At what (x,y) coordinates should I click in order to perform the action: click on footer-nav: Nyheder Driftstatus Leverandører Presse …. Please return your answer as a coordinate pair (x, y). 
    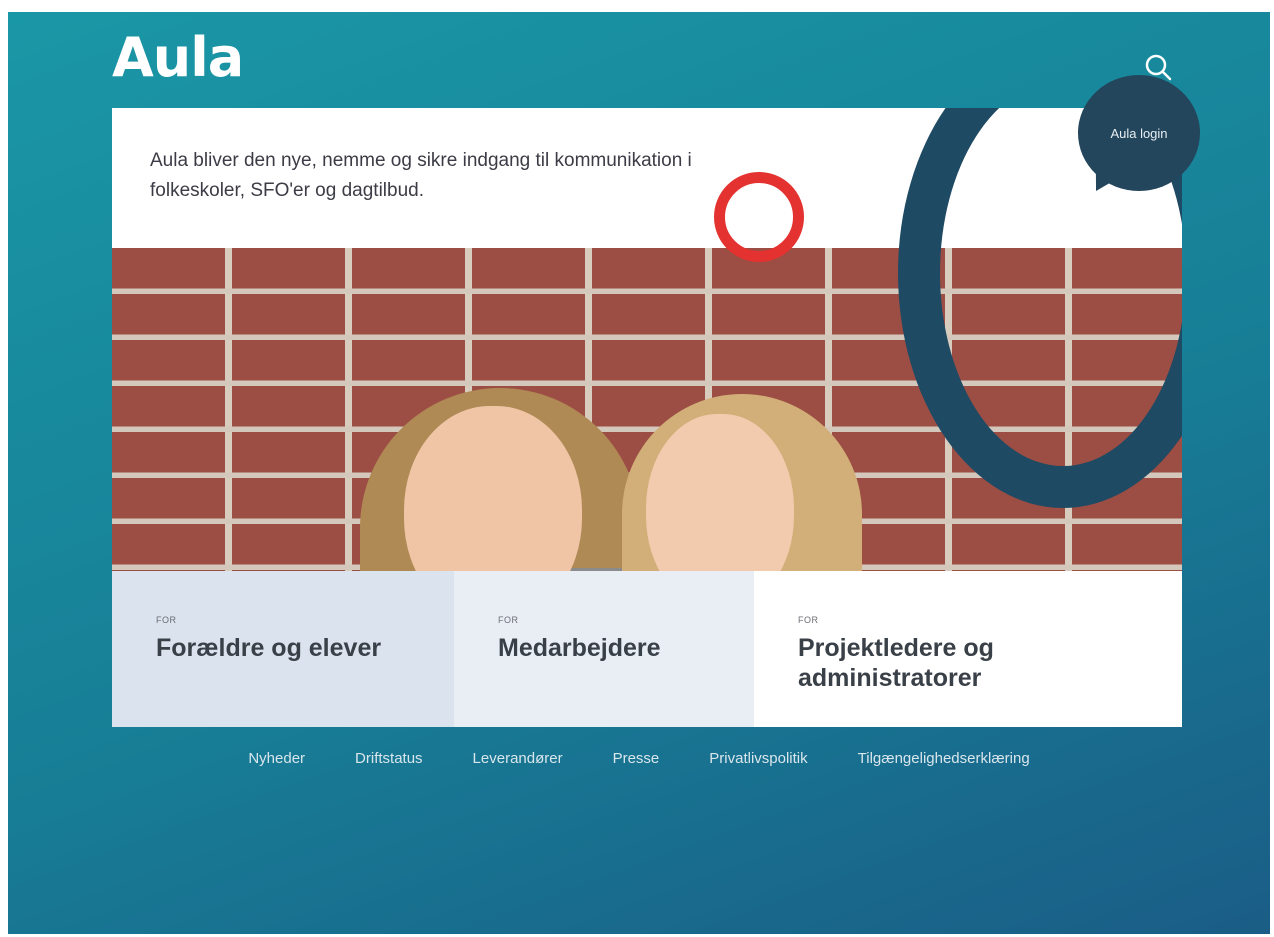
    Looking at the image, I should click on (639, 758).